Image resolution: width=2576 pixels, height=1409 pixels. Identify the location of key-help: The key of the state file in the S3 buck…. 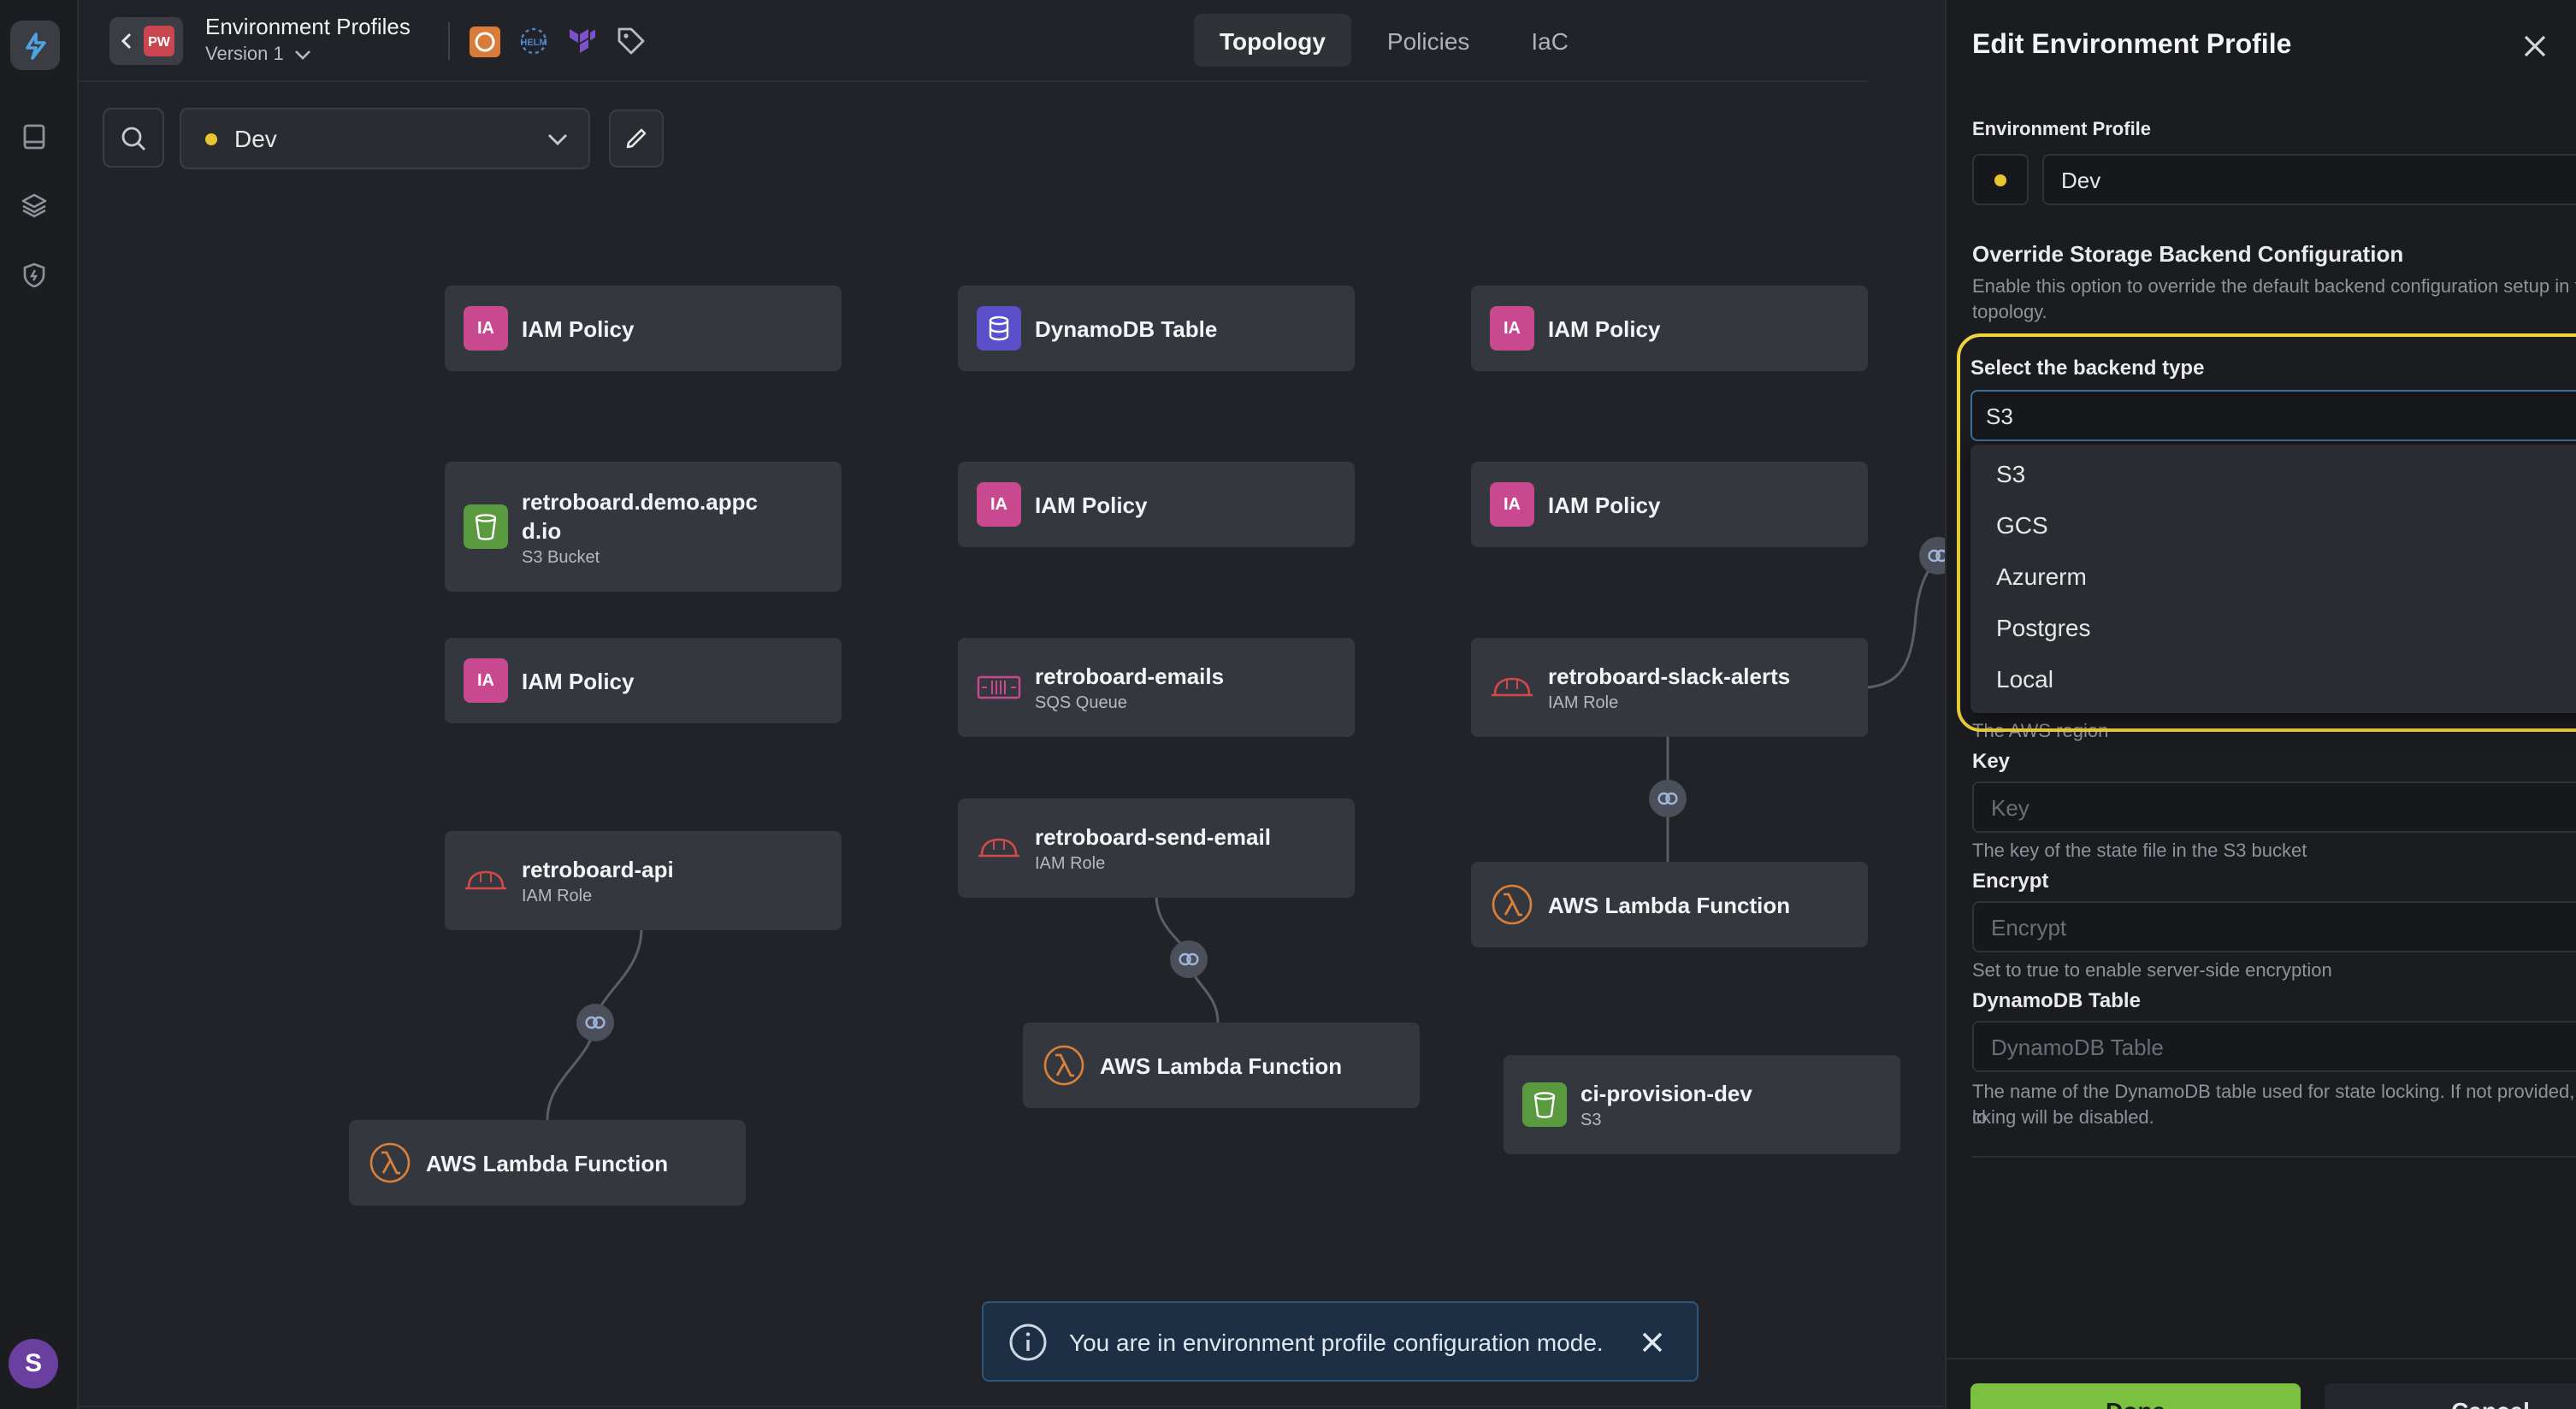
(2139, 851).